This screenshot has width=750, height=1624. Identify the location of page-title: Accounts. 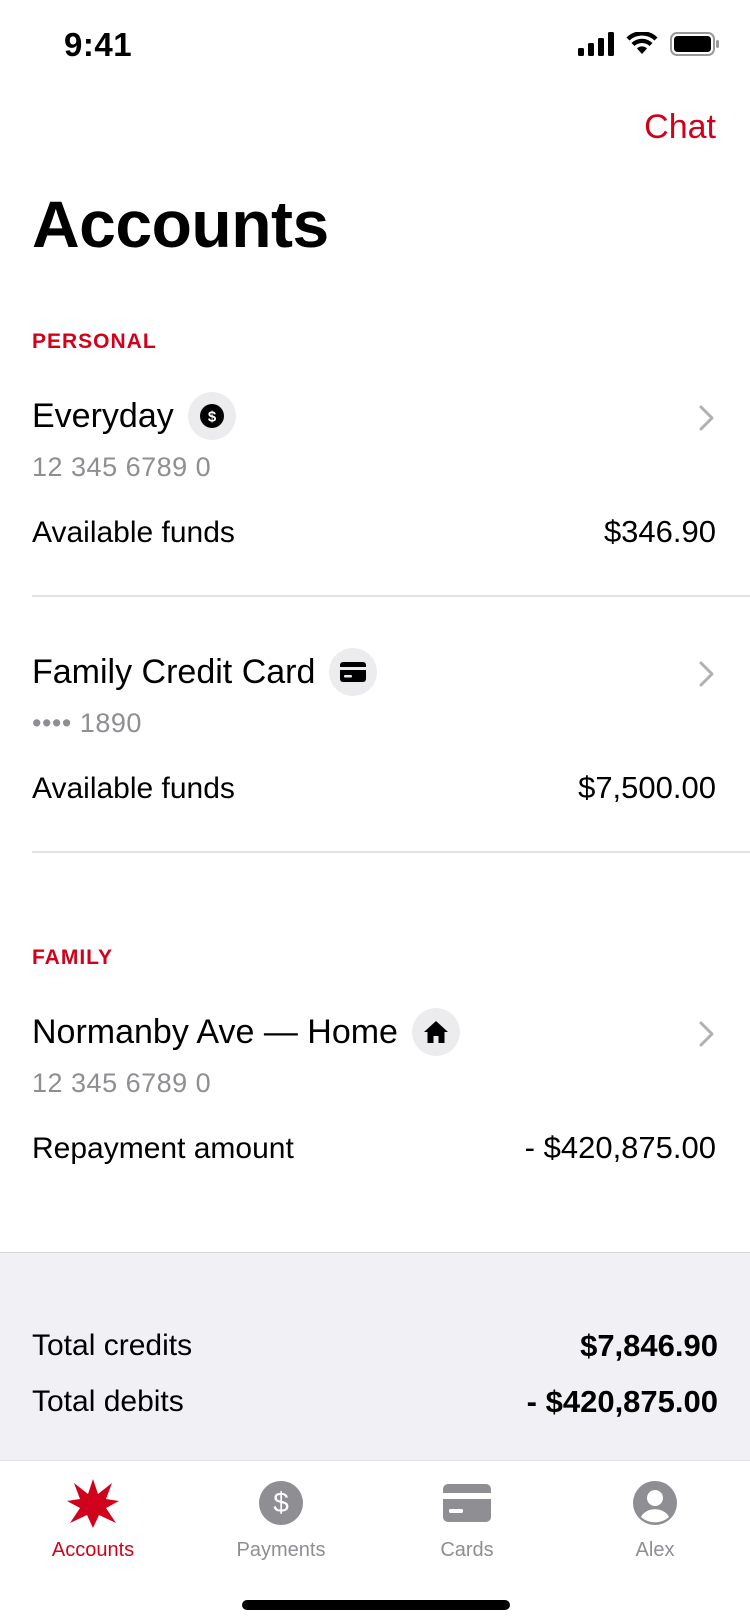
(180, 224).